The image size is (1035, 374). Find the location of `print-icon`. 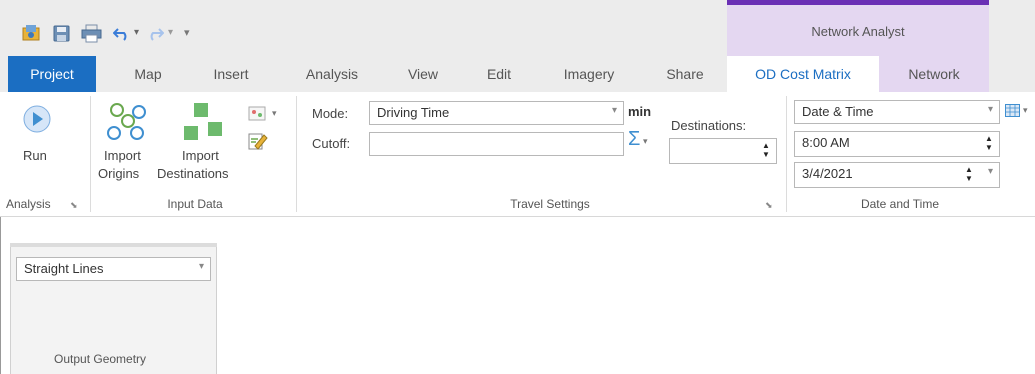

print-icon is located at coordinates (92, 33).